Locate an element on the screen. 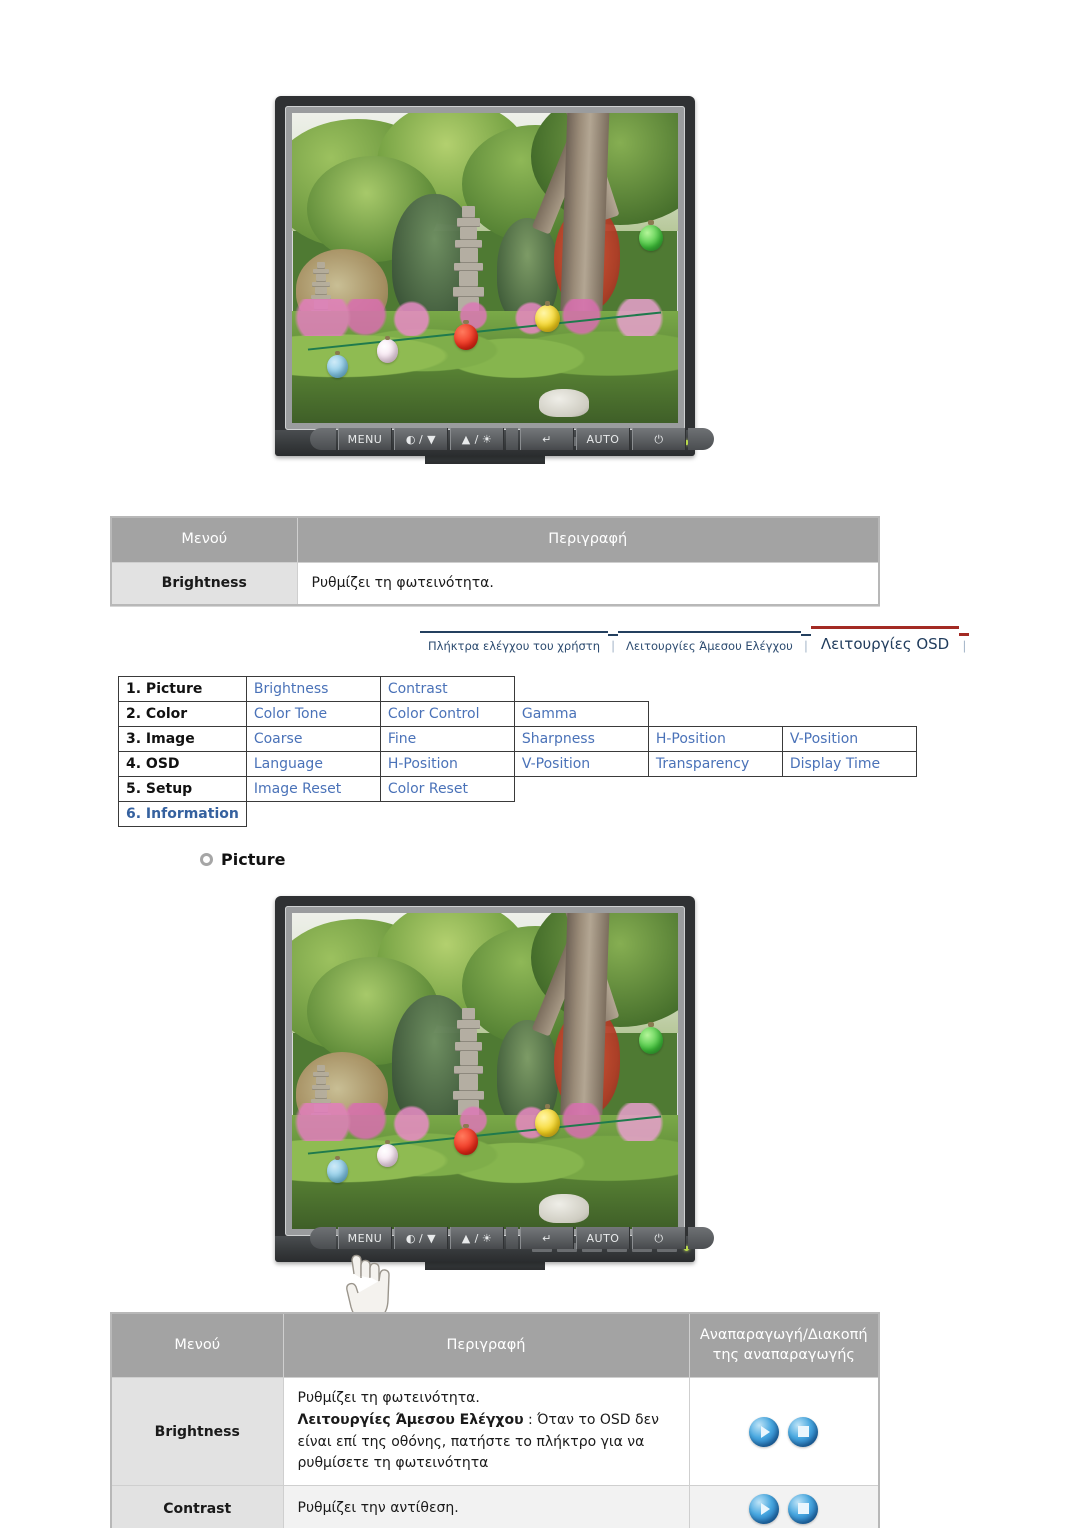 This screenshot has width=1080, height=1528. table-header-row: Μενού Περιγραφή is located at coordinates (495, 539).